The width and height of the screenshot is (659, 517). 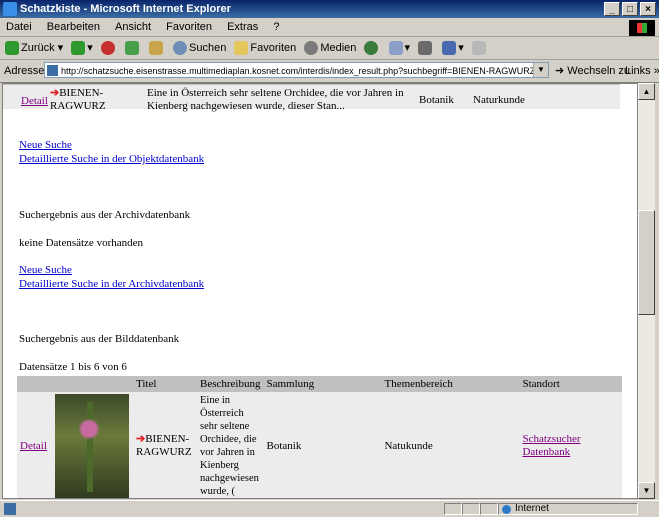 What do you see at coordinates (81, 93) in the screenshot?
I see `objekt-title-line1: BIENEN-` at bounding box center [81, 93].